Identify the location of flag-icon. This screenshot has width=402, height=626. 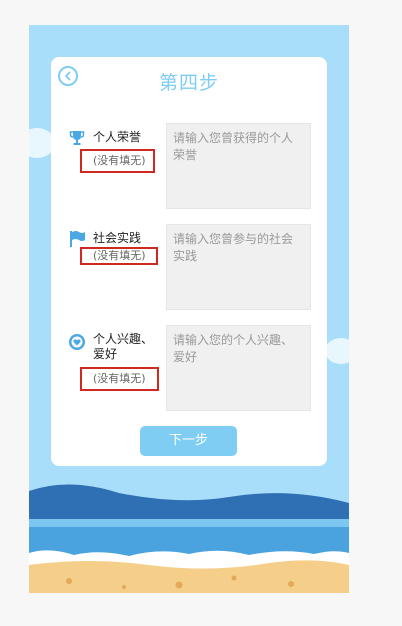
(77, 239).